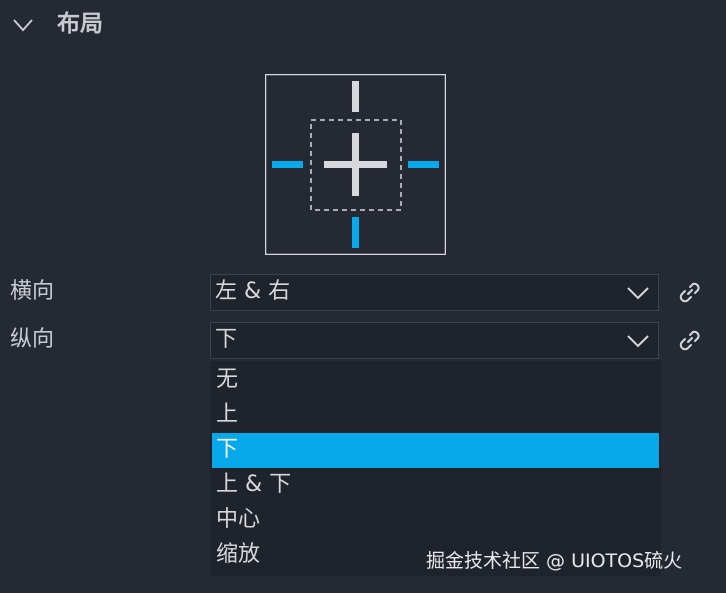  I want to click on anchor-widget, so click(355, 164).